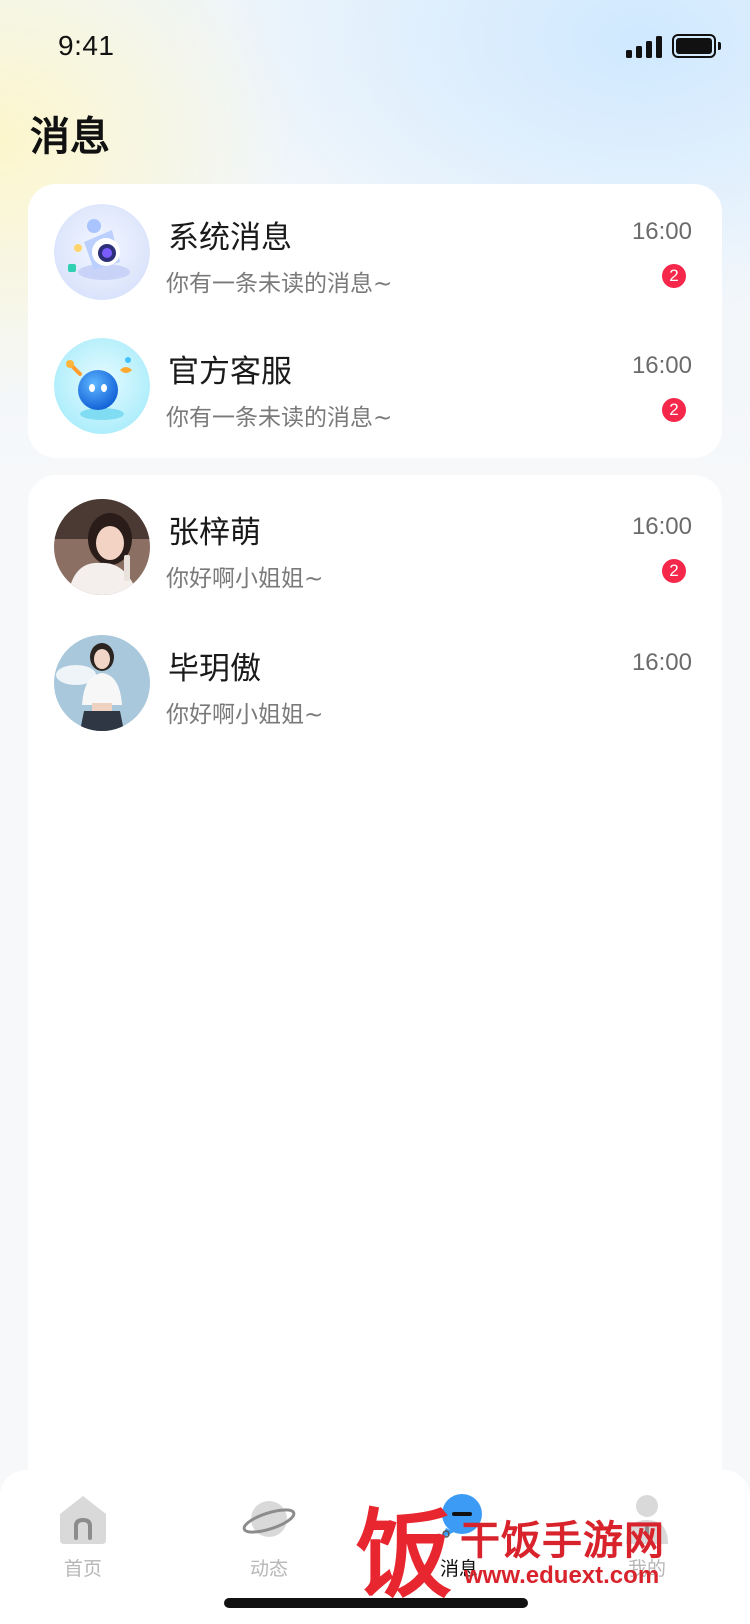  What do you see at coordinates (376, 1603) in the screenshot?
I see `home-indicator` at bounding box center [376, 1603].